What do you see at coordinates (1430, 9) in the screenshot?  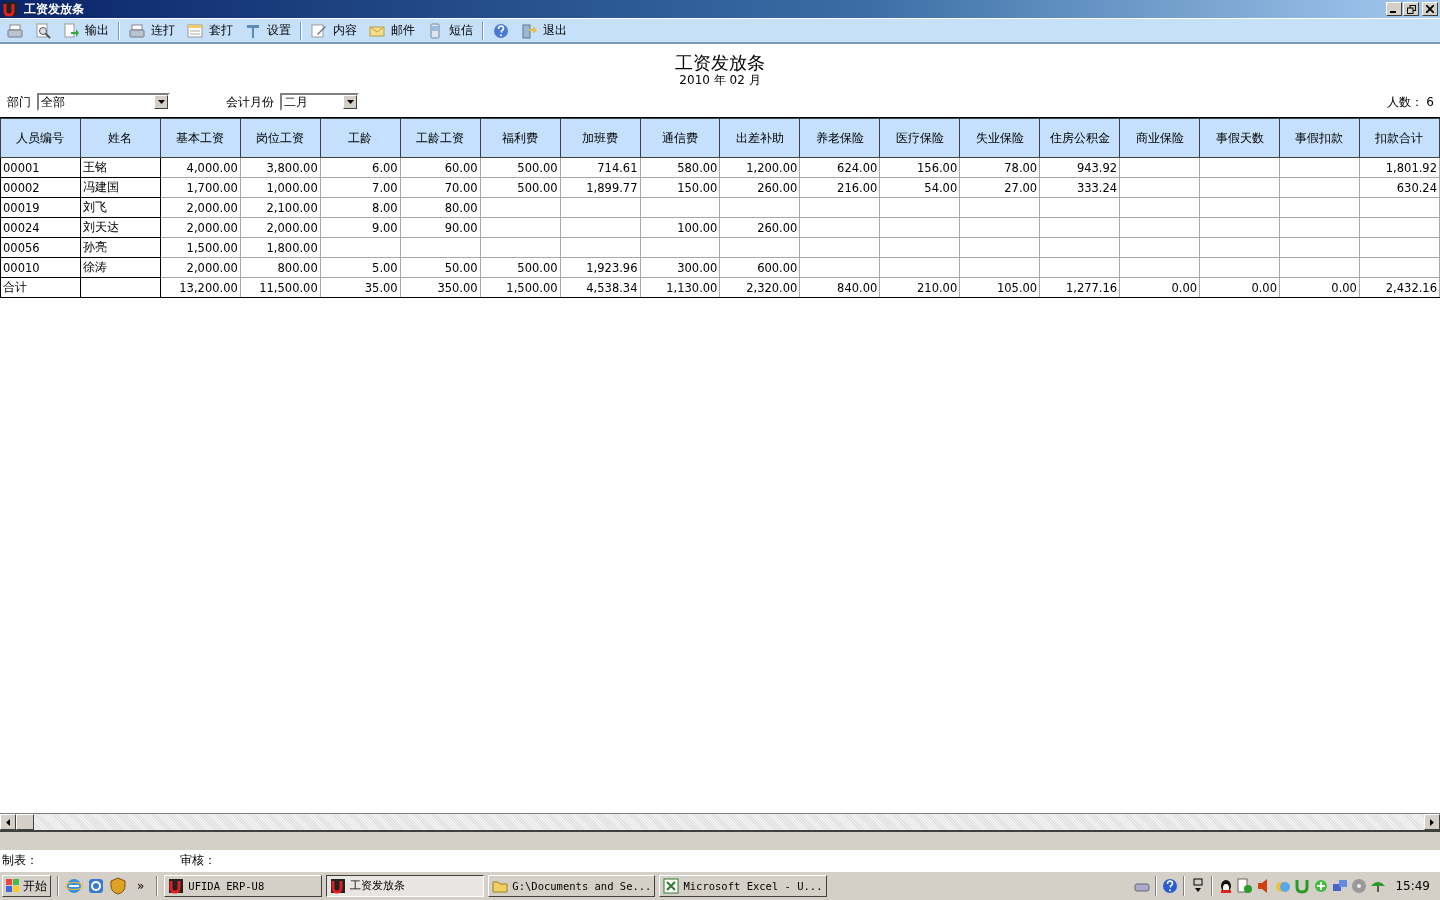 I see `close-button` at bounding box center [1430, 9].